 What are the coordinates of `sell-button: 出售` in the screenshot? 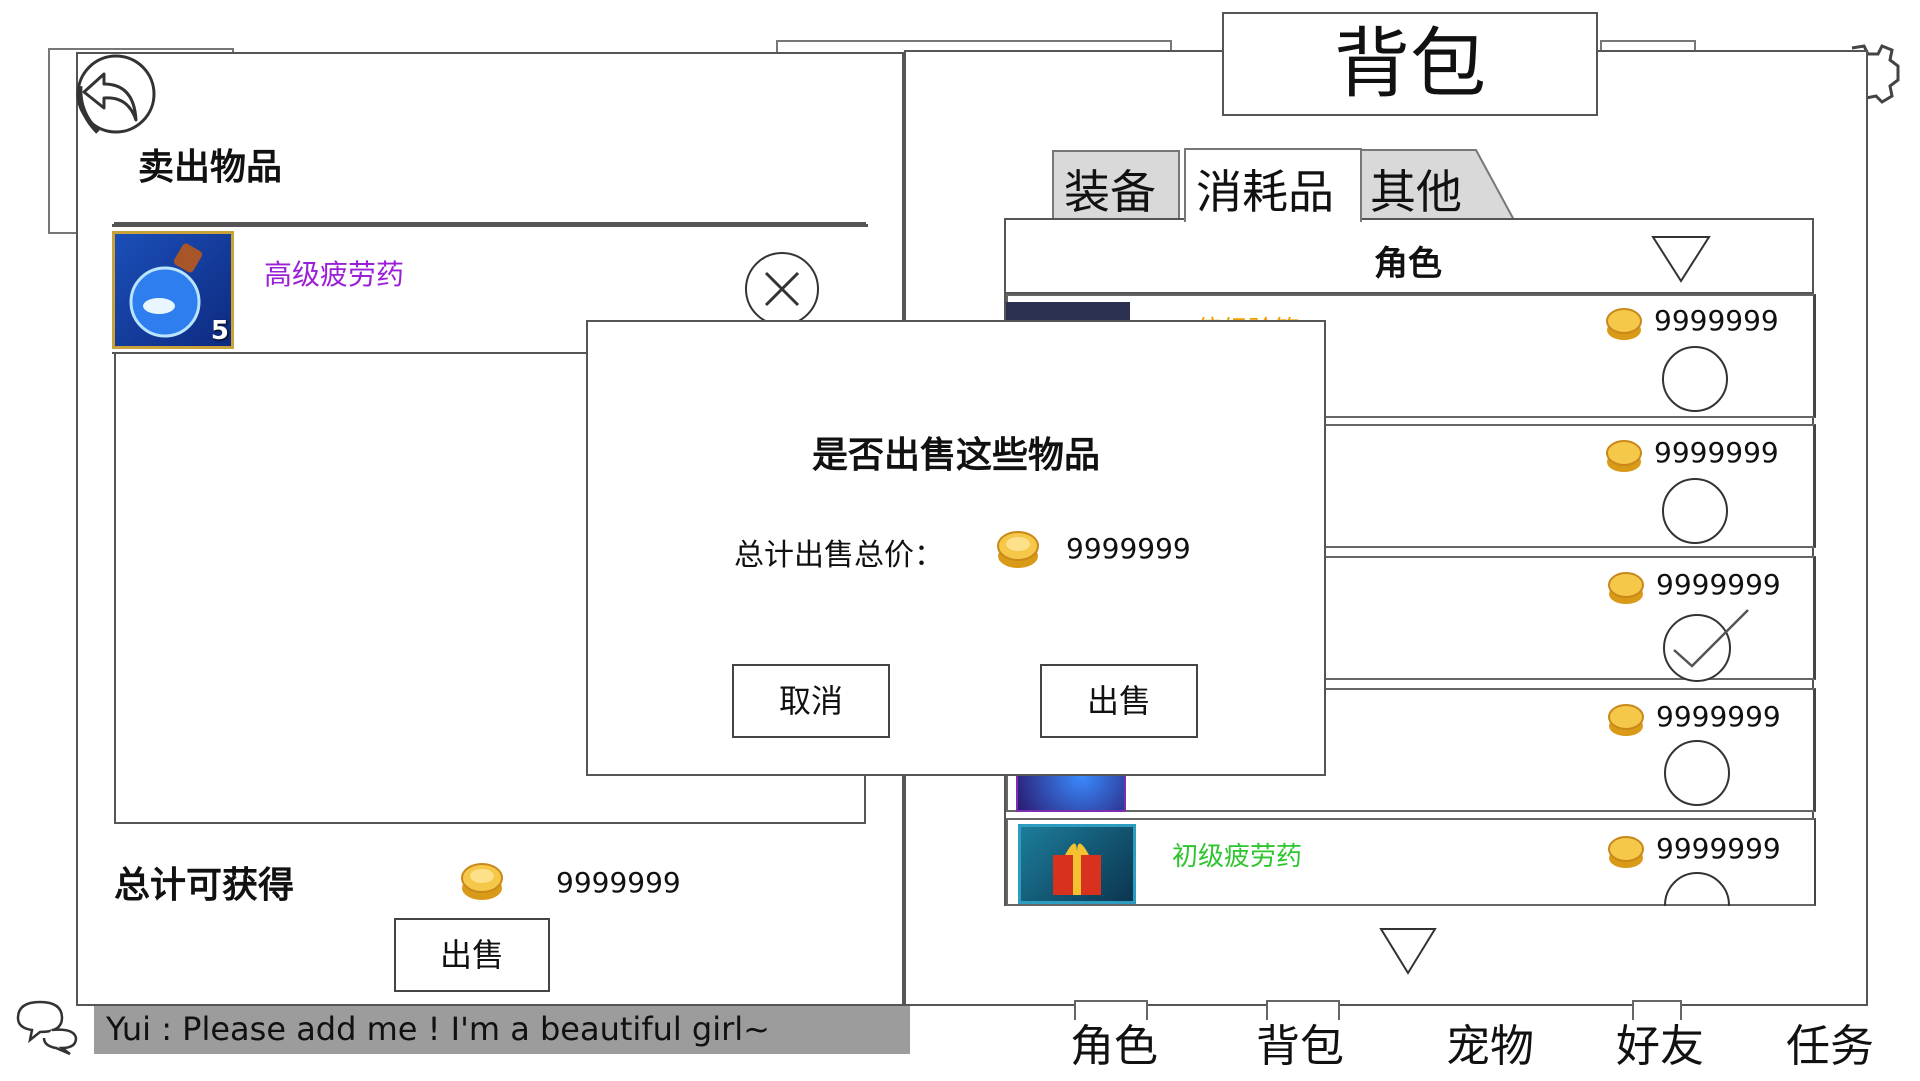 It's located at (472, 955).